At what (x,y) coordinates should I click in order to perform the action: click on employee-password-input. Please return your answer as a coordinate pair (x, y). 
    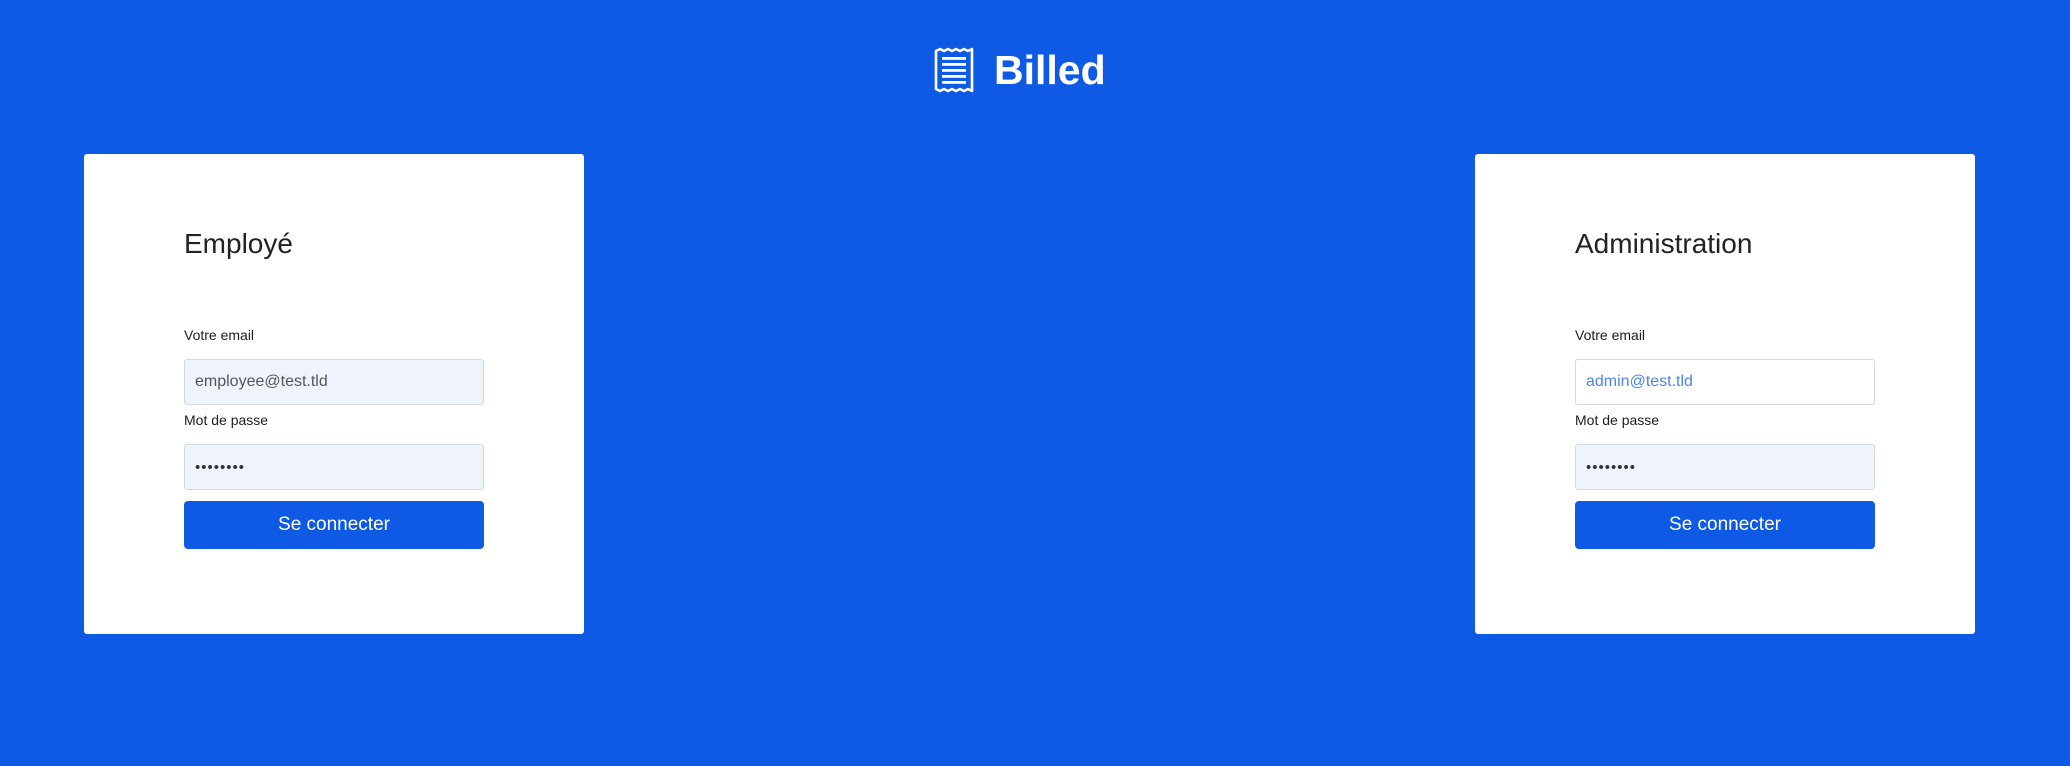
    Looking at the image, I should click on (334, 467).